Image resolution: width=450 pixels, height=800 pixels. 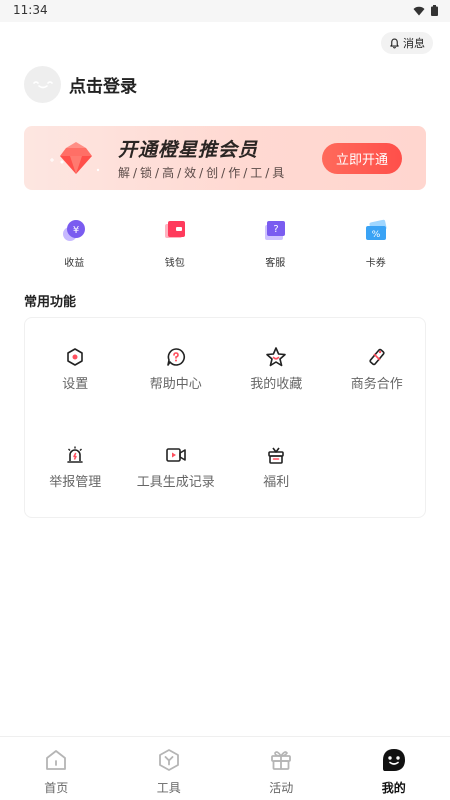 I want to click on video-record-icon, so click(x=176, y=455).